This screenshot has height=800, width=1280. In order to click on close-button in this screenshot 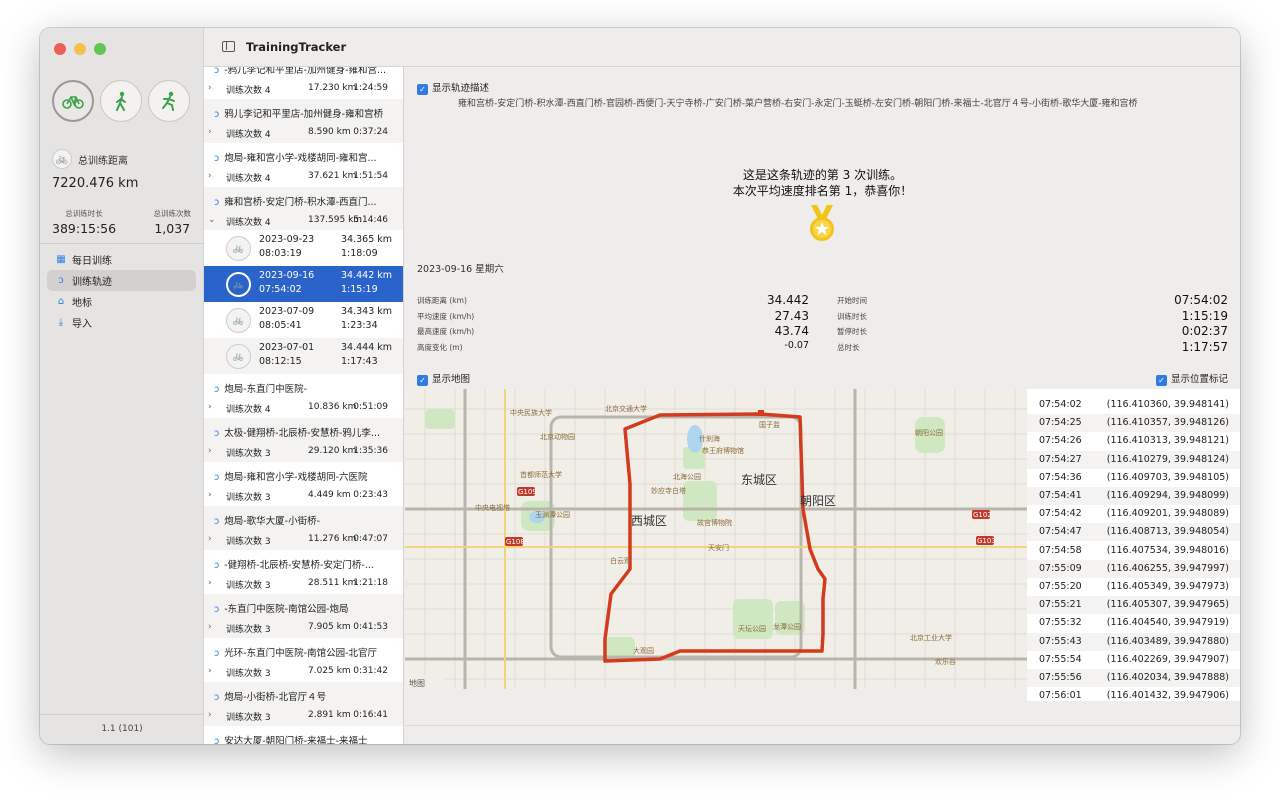, I will do `click(60, 49)`.